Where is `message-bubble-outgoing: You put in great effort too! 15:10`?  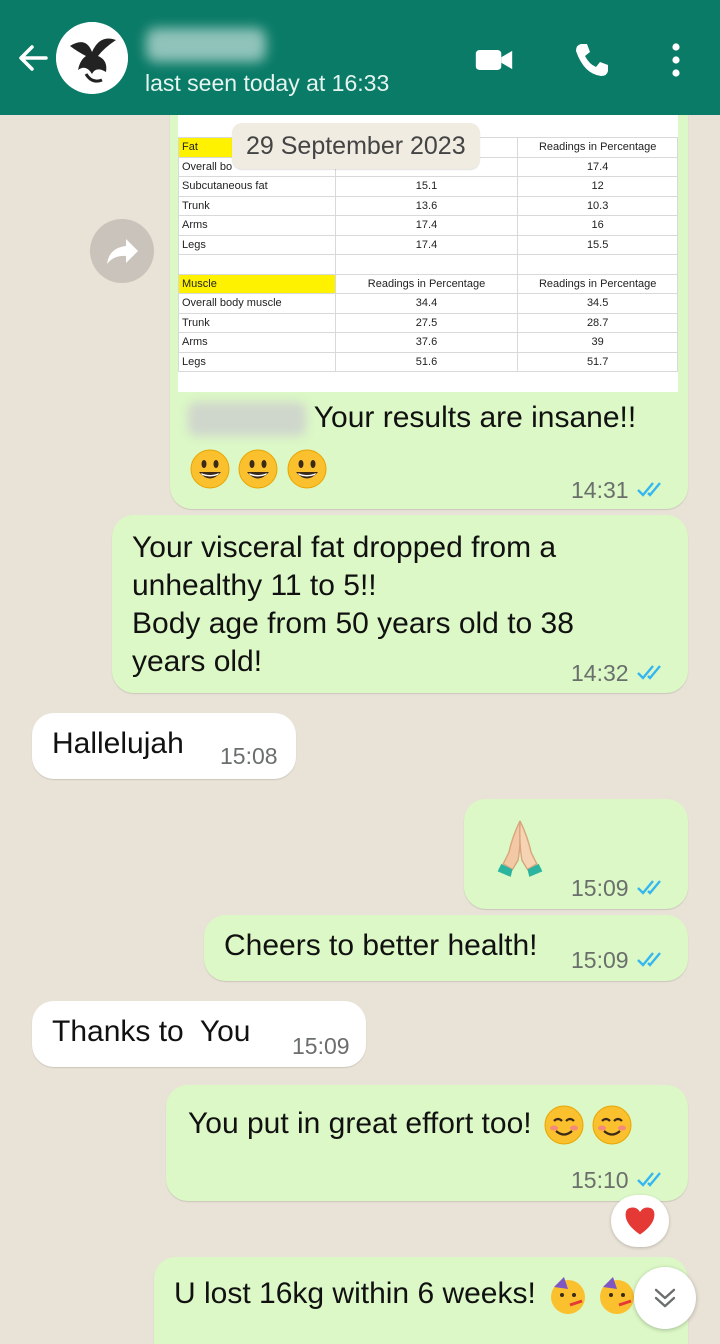 message-bubble-outgoing: You put in great effort too! 15:10 is located at coordinates (427, 1143).